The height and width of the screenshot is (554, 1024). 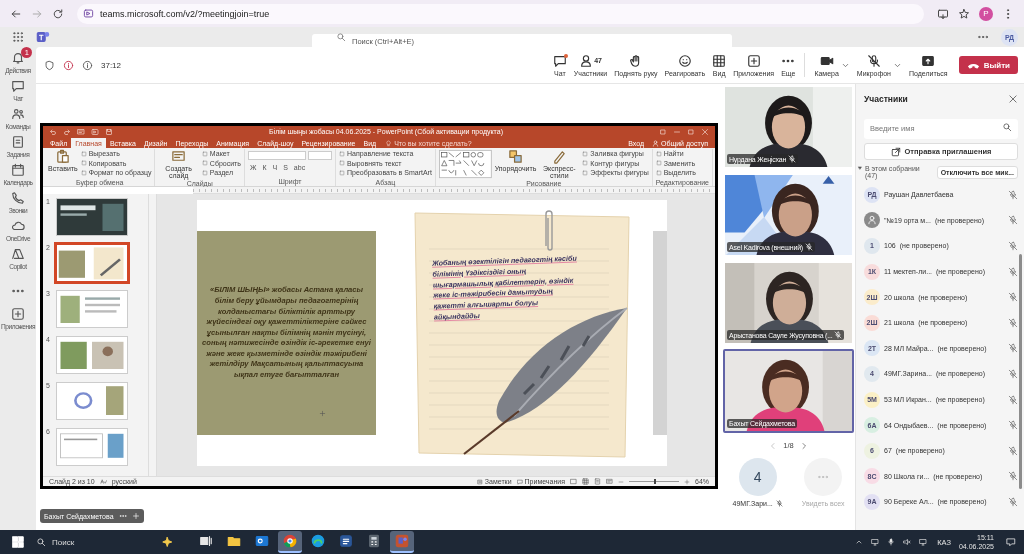 I want to click on site-icon, so click(x=88, y=13).